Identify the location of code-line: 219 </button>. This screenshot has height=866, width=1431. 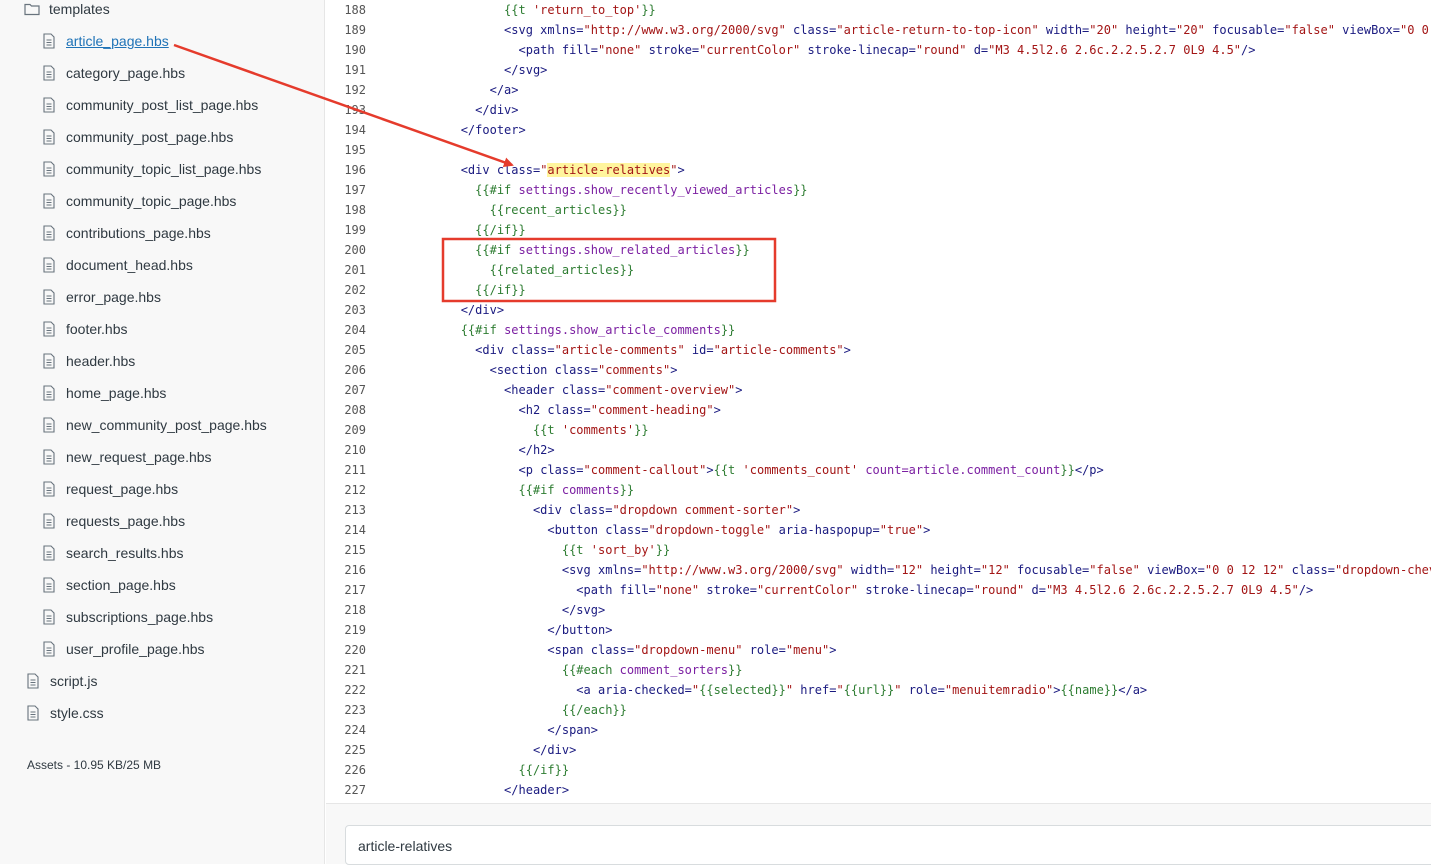
(469, 630).